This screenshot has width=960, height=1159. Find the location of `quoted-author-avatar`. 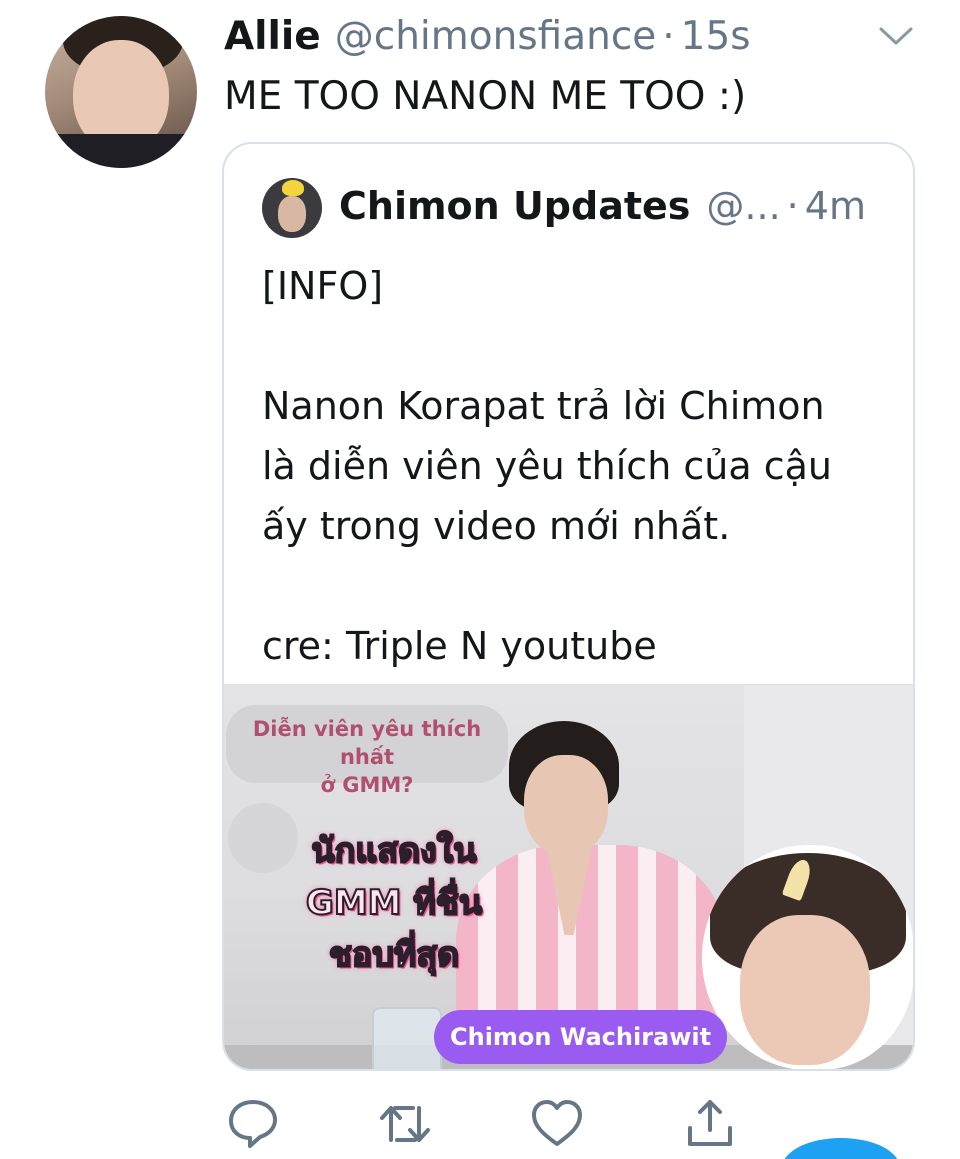

quoted-author-avatar is located at coordinates (292, 208).